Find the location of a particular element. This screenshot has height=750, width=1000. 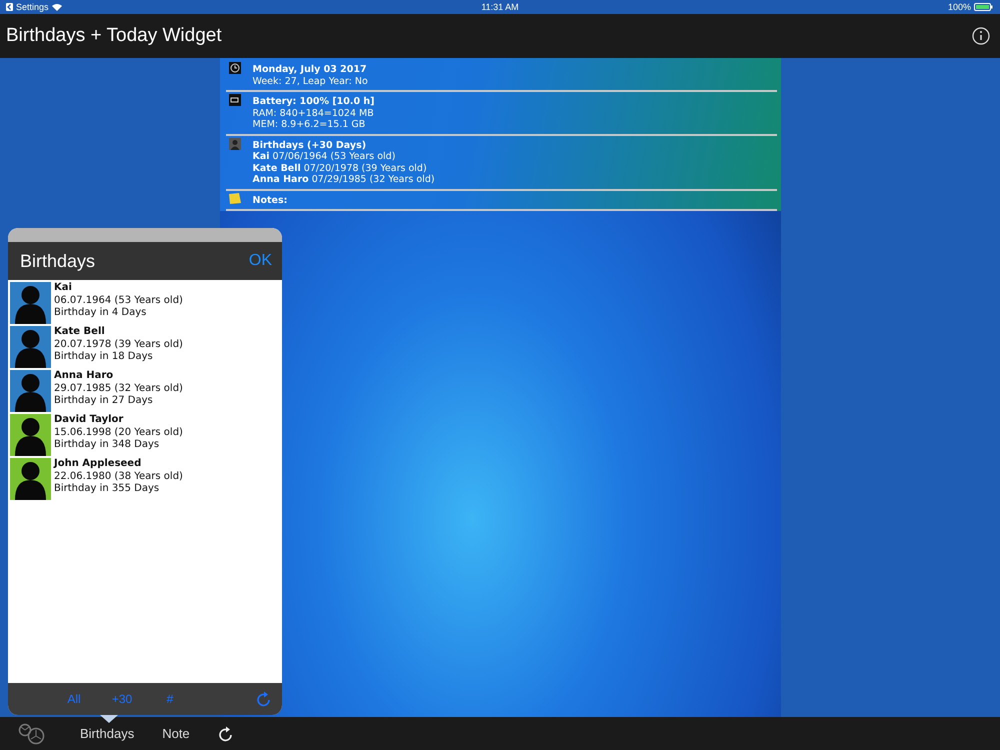

battery-percent: 100% is located at coordinates (959, 7).